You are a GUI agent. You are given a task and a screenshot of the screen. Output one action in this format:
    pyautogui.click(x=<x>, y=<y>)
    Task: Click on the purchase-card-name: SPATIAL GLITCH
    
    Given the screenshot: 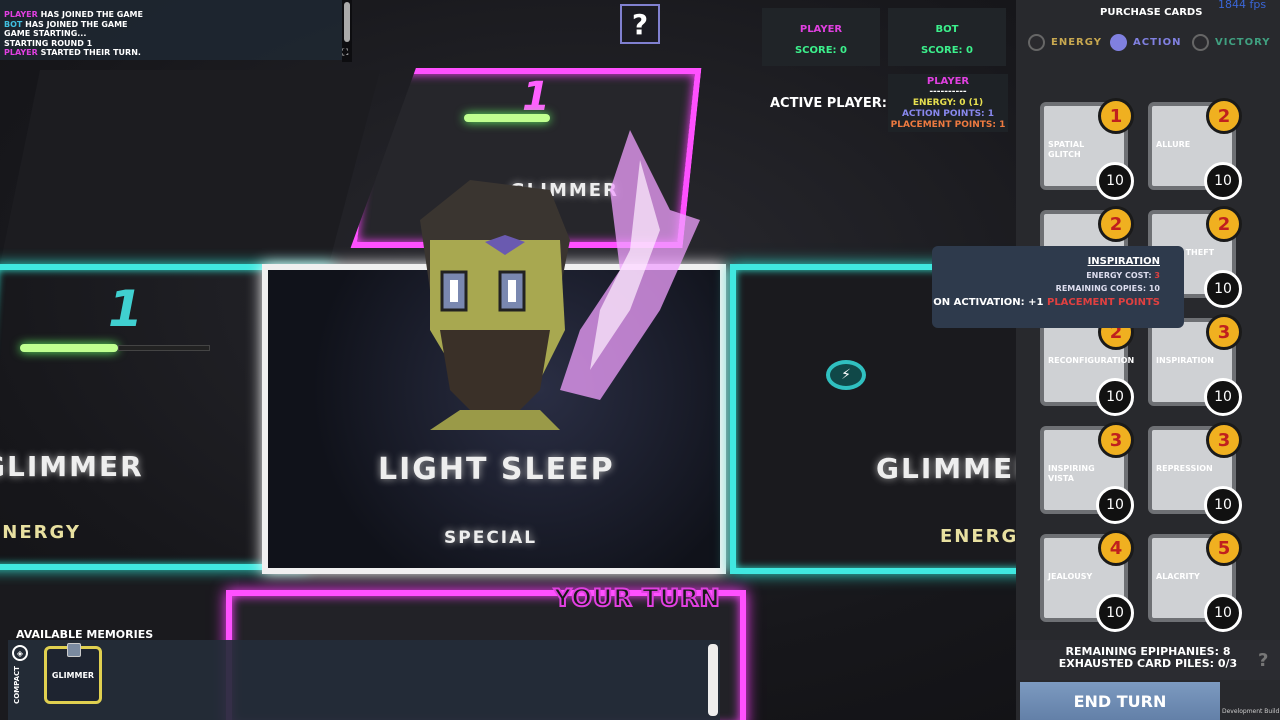 What is the action you would take?
    pyautogui.click(x=1066, y=149)
    